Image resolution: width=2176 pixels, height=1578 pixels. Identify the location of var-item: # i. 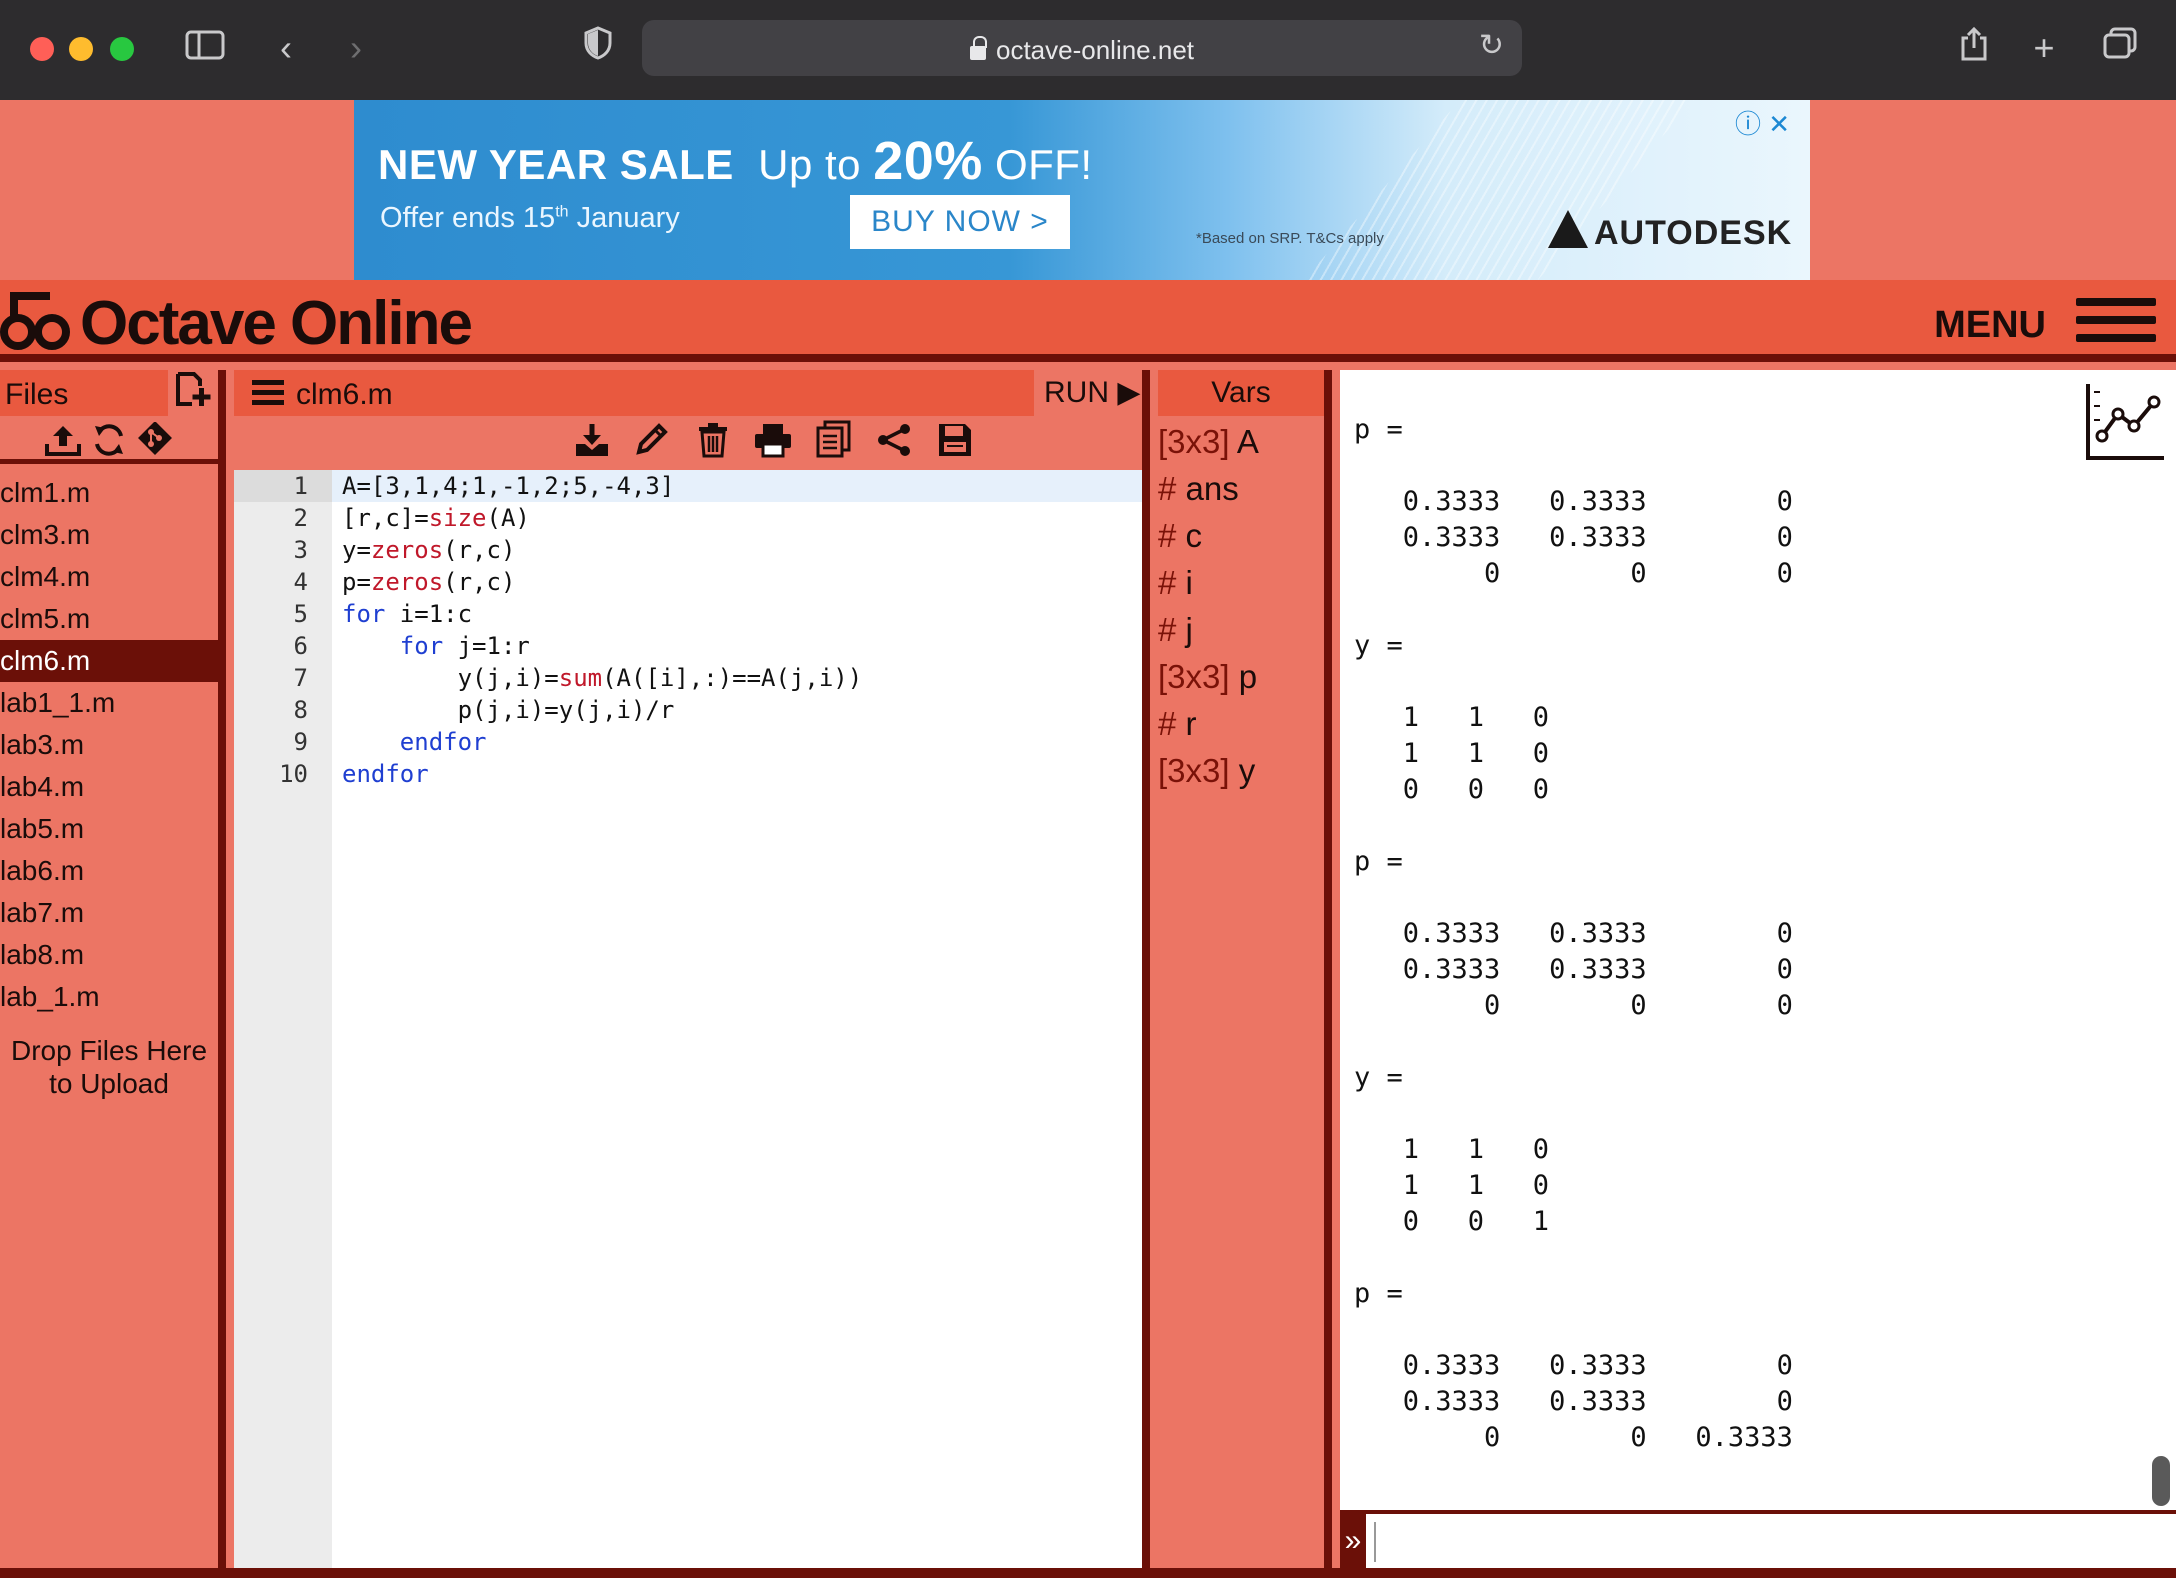
(1208, 582).